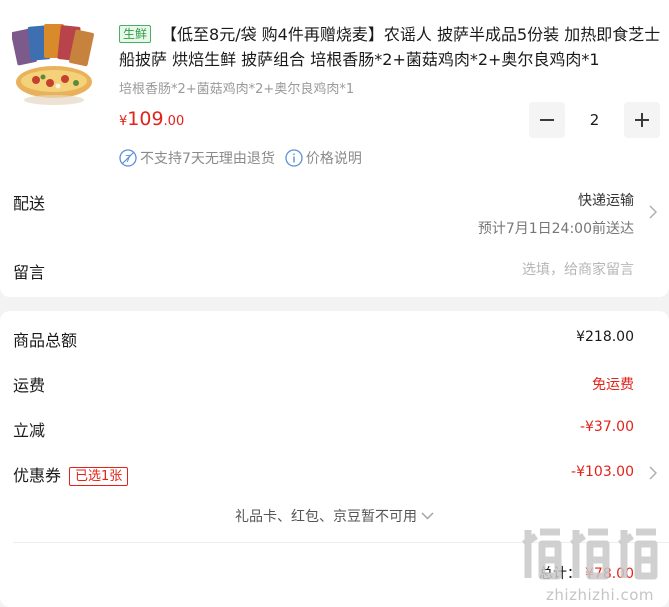 The width and height of the screenshot is (669, 607). I want to click on coupon-row: 优惠券 已选1张 -¥103.00, so click(323, 474).